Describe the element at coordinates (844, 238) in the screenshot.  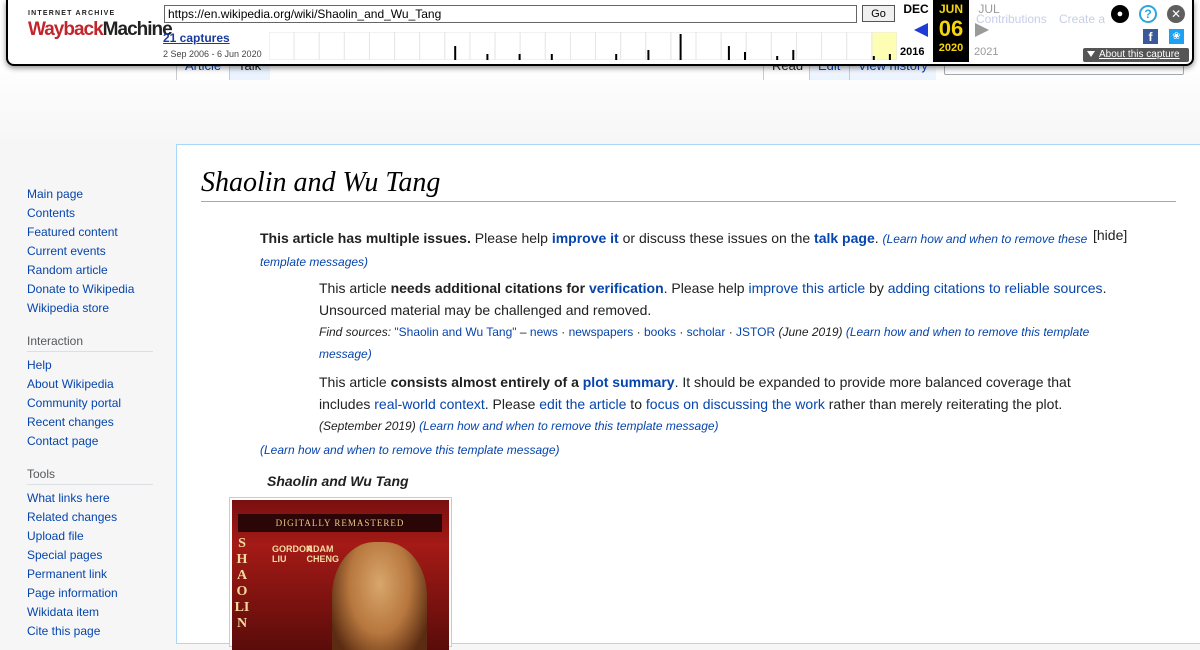
I see `talk-page-link: talk page` at that location.